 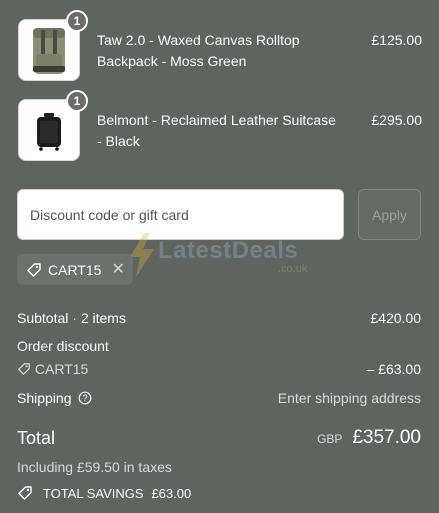 What do you see at coordinates (93, 493) in the screenshot?
I see `total-savings-label: TOTAL SAVINGS` at bounding box center [93, 493].